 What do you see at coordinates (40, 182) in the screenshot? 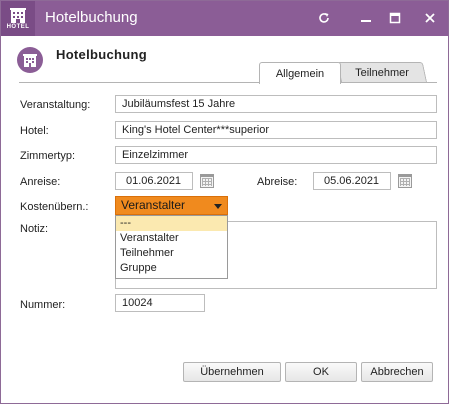
I see `anreise-label: Anreise:` at bounding box center [40, 182].